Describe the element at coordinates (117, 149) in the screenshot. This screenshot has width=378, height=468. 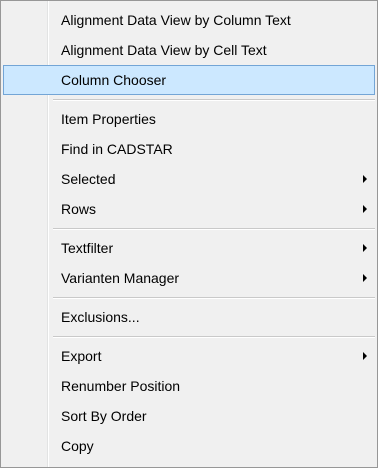
I see `menu-item-label: Find in CADSTAR` at that location.